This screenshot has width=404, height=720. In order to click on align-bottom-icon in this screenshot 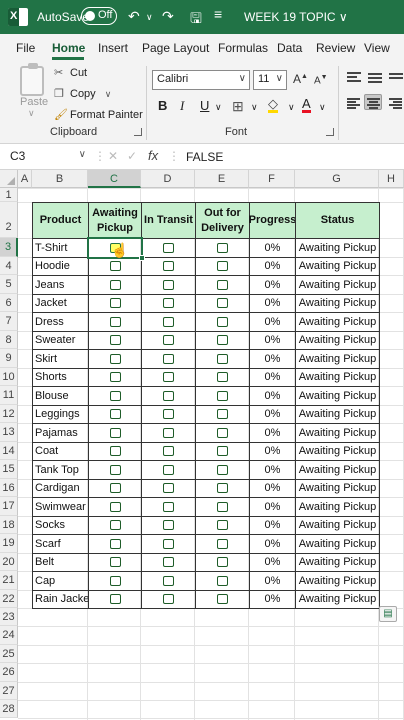, I will do `click(395, 78)`.